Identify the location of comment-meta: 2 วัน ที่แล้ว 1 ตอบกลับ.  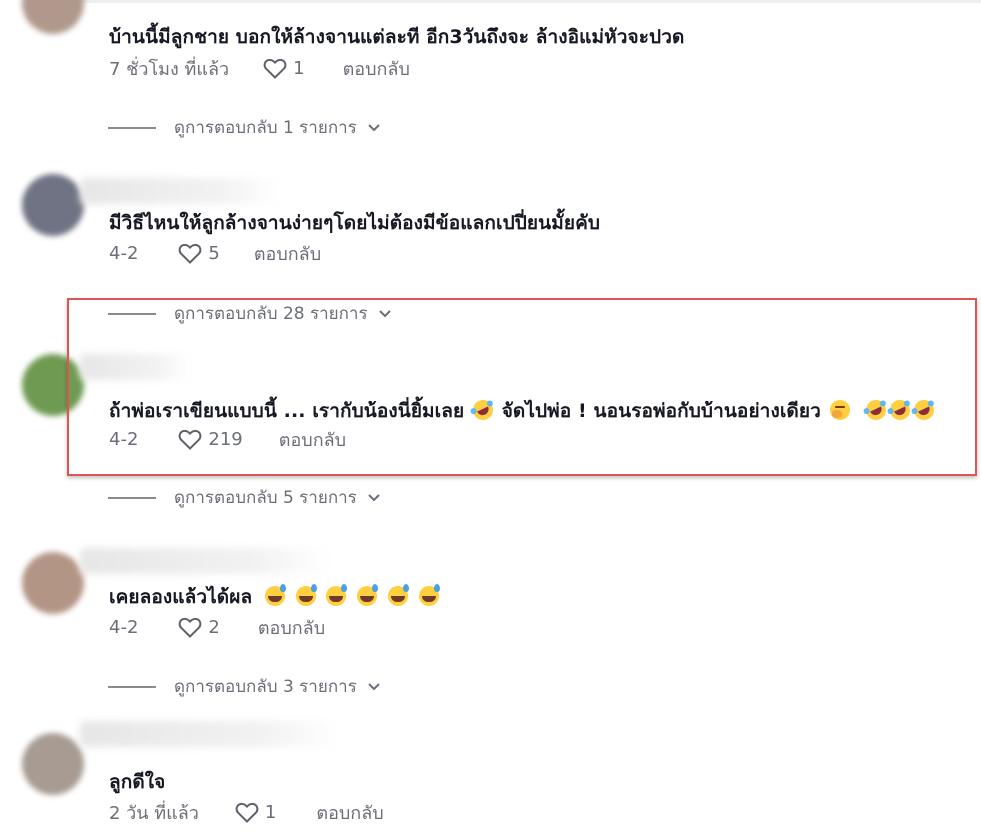
(246, 812).